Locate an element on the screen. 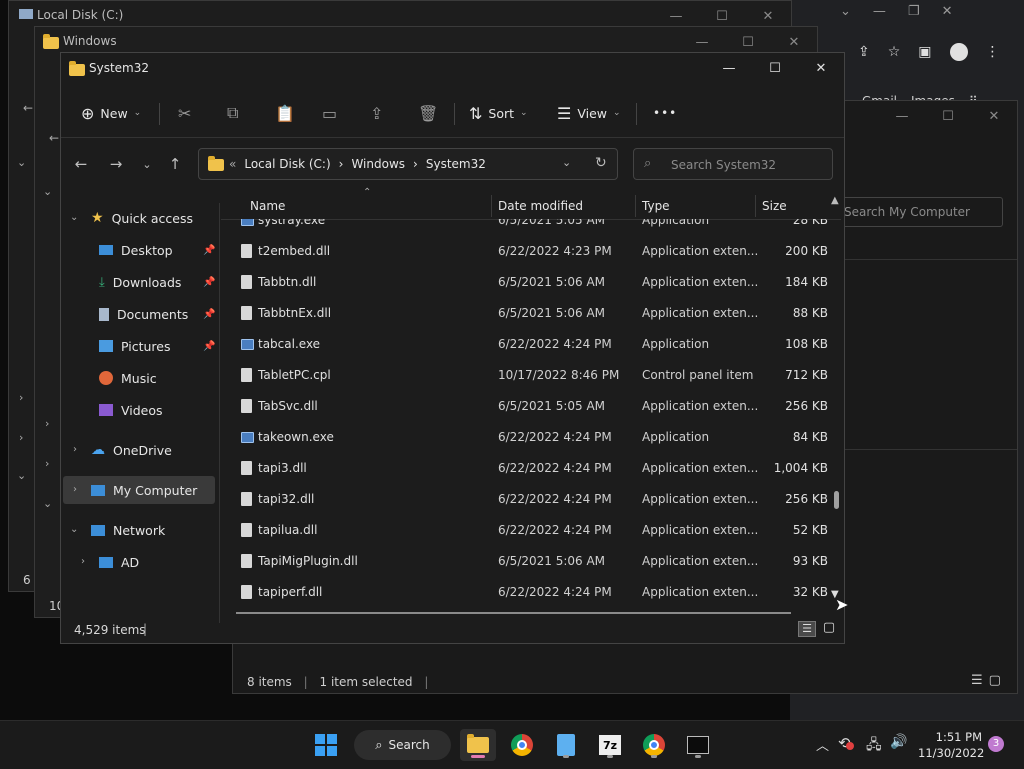 This screenshot has width=1024, height=769. taskbar-search-button: ⌕ Search is located at coordinates (402, 745).